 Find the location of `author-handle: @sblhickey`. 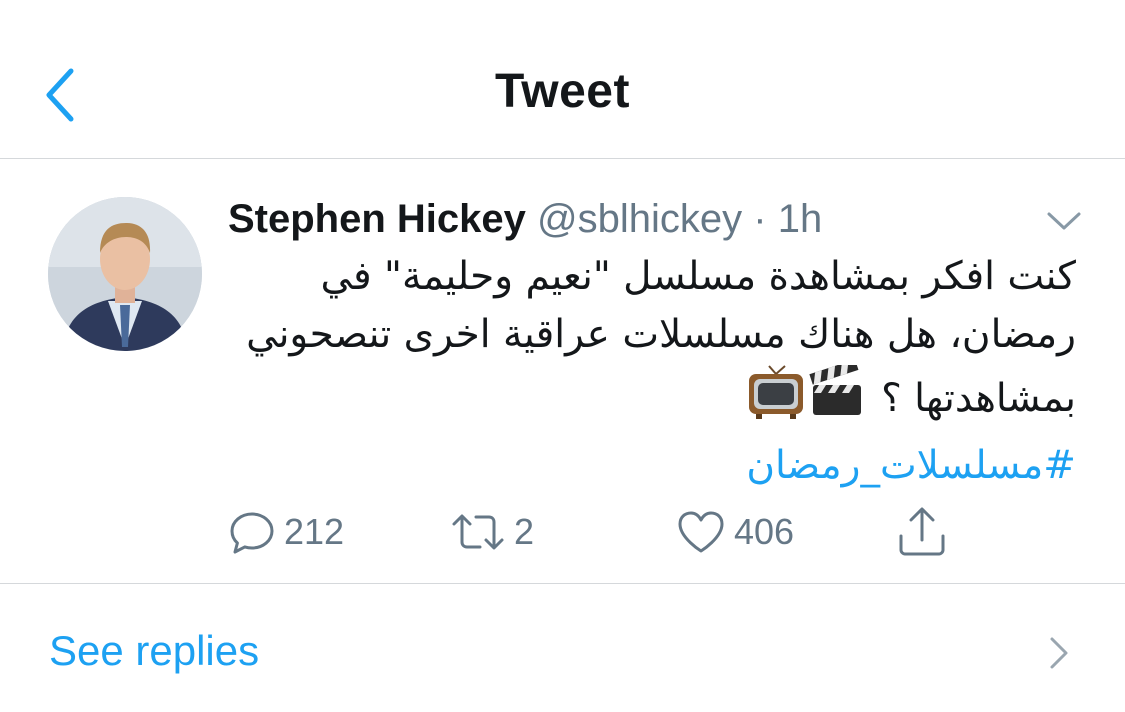

author-handle: @sblhickey is located at coordinates (639, 219).